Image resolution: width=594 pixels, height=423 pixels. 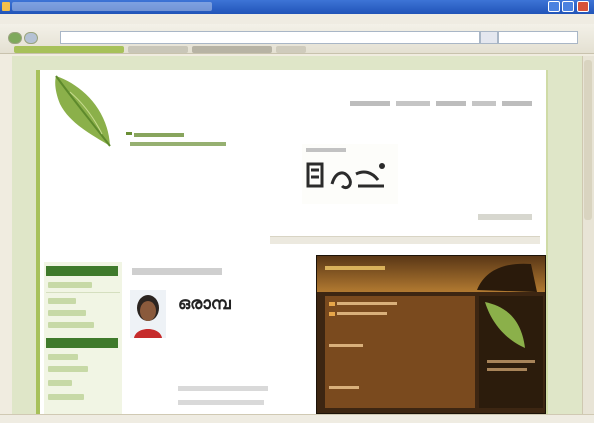 What do you see at coordinates (64, 19) in the screenshot?
I see `menu-history` at bounding box center [64, 19].